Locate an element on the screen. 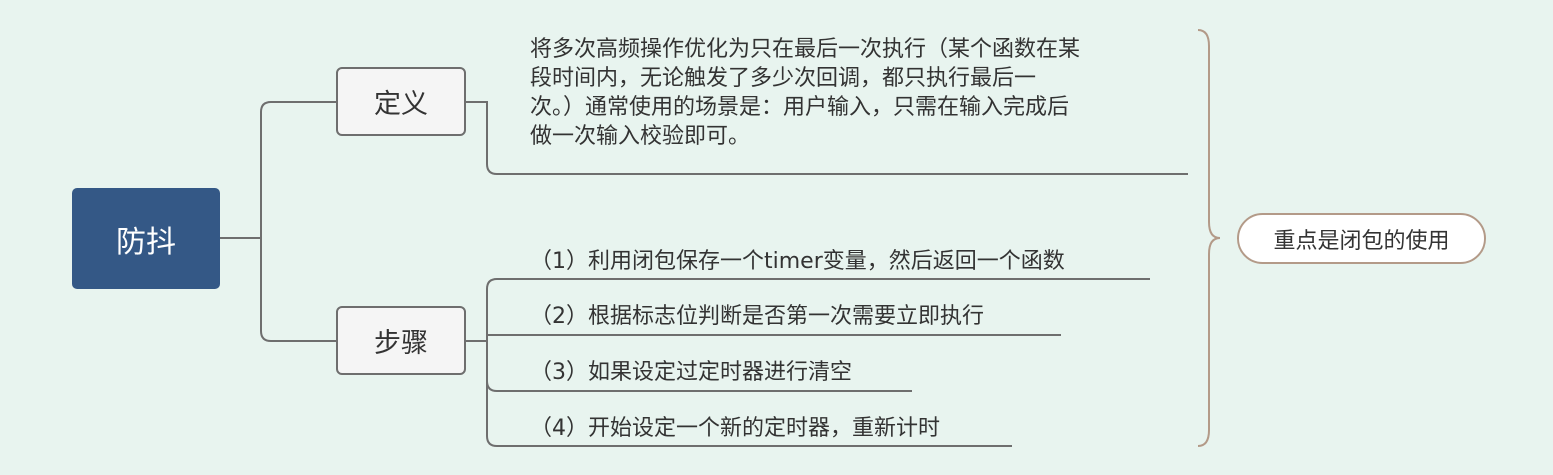 Image resolution: width=1553 pixels, height=475 pixels. root-label: 防抖 is located at coordinates (146, 242).